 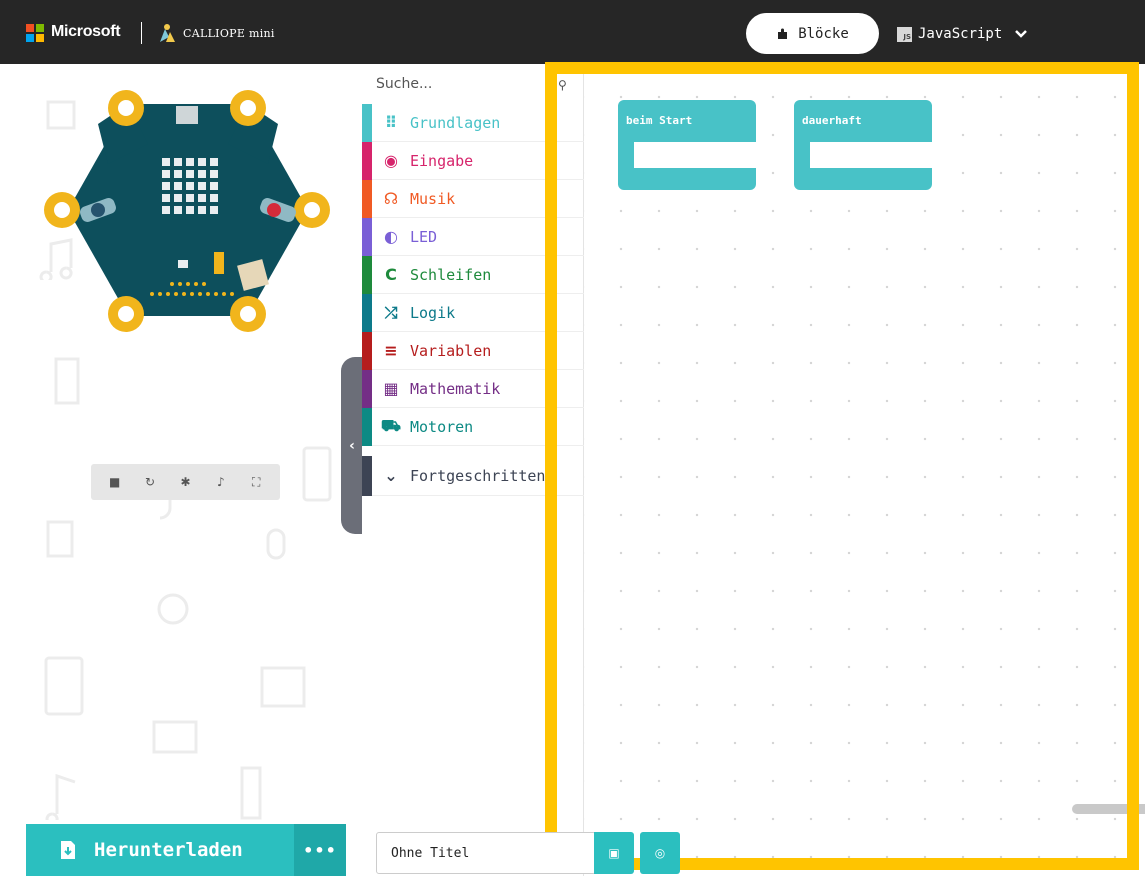 I want to click on category-logik: ⤮ Logik, so click(x=473, y=312).